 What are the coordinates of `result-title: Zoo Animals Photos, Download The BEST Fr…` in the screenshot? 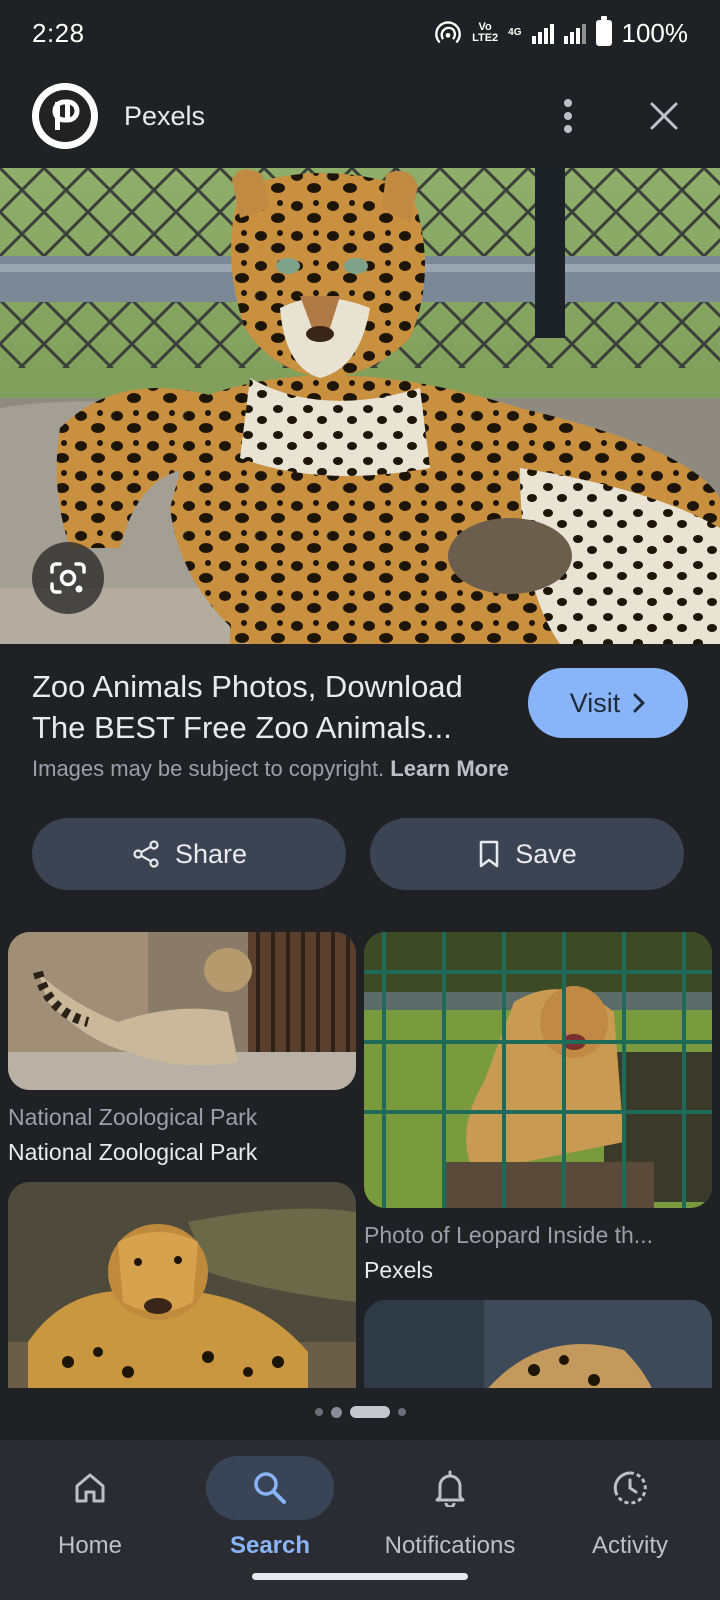 It's located at (272, 707).